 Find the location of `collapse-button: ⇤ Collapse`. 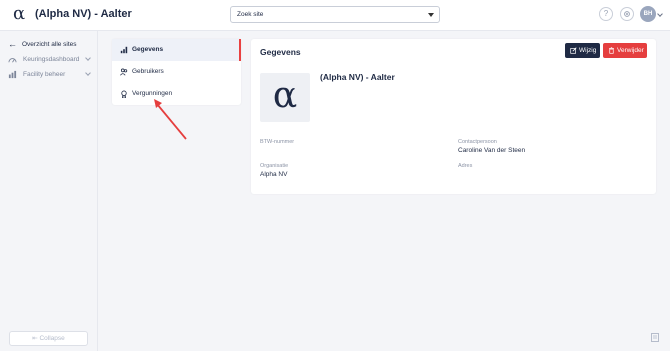

collapse-button: ⇤ Collapse is located at coordinates (48, 338).